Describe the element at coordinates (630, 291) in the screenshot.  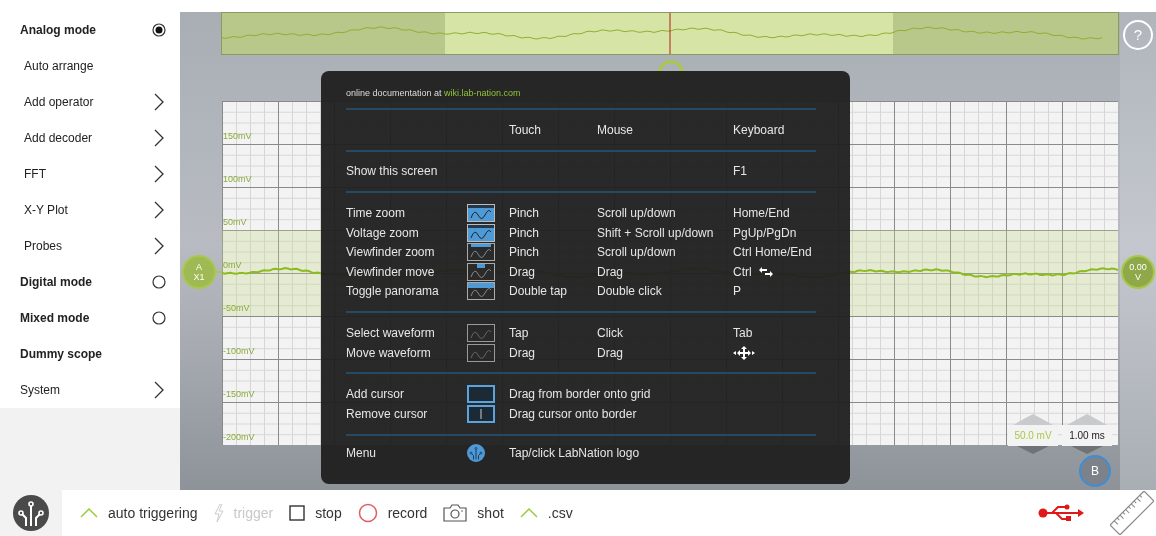
I see `mouse-text: Double click` at that location.